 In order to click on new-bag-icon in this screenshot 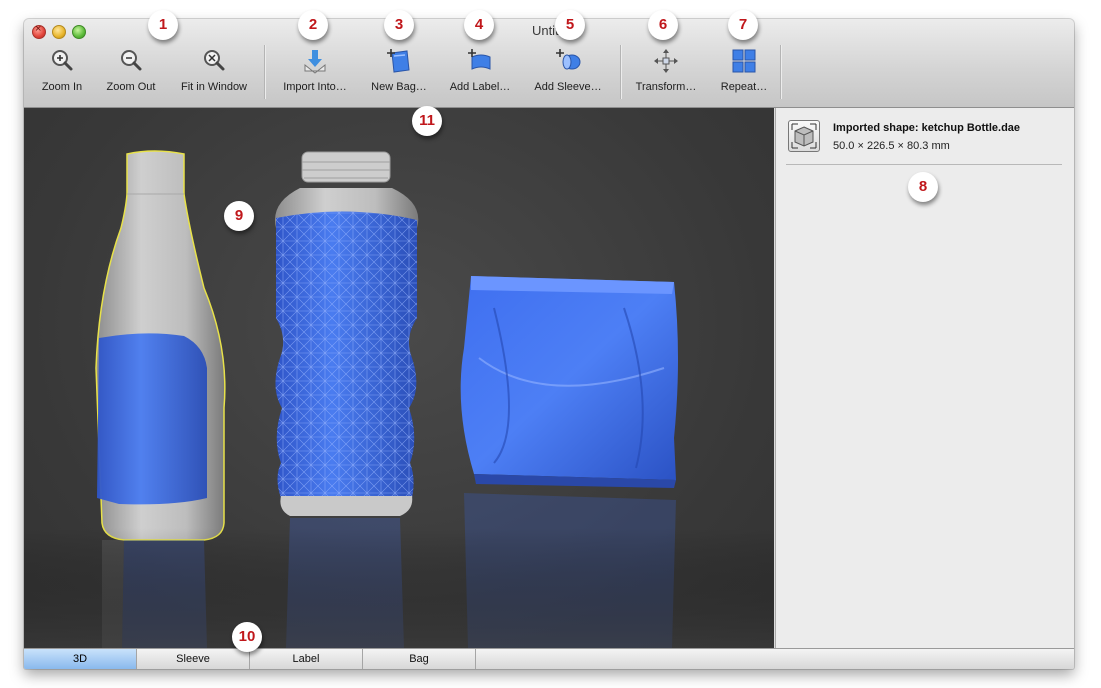, I will do `click(398, 61)`.